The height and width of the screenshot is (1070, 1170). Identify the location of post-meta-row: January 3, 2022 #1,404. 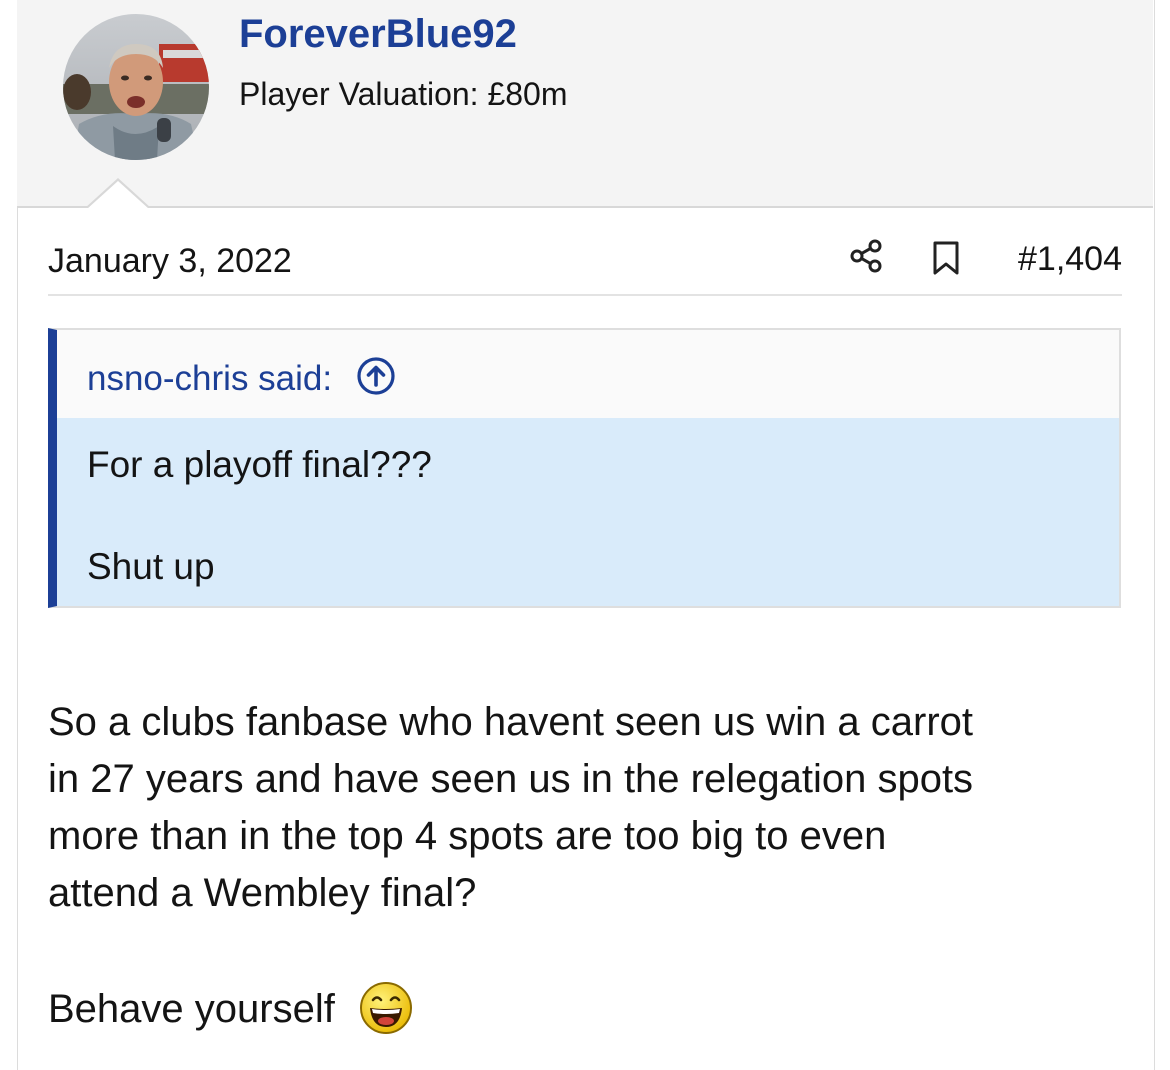
(585, 261).